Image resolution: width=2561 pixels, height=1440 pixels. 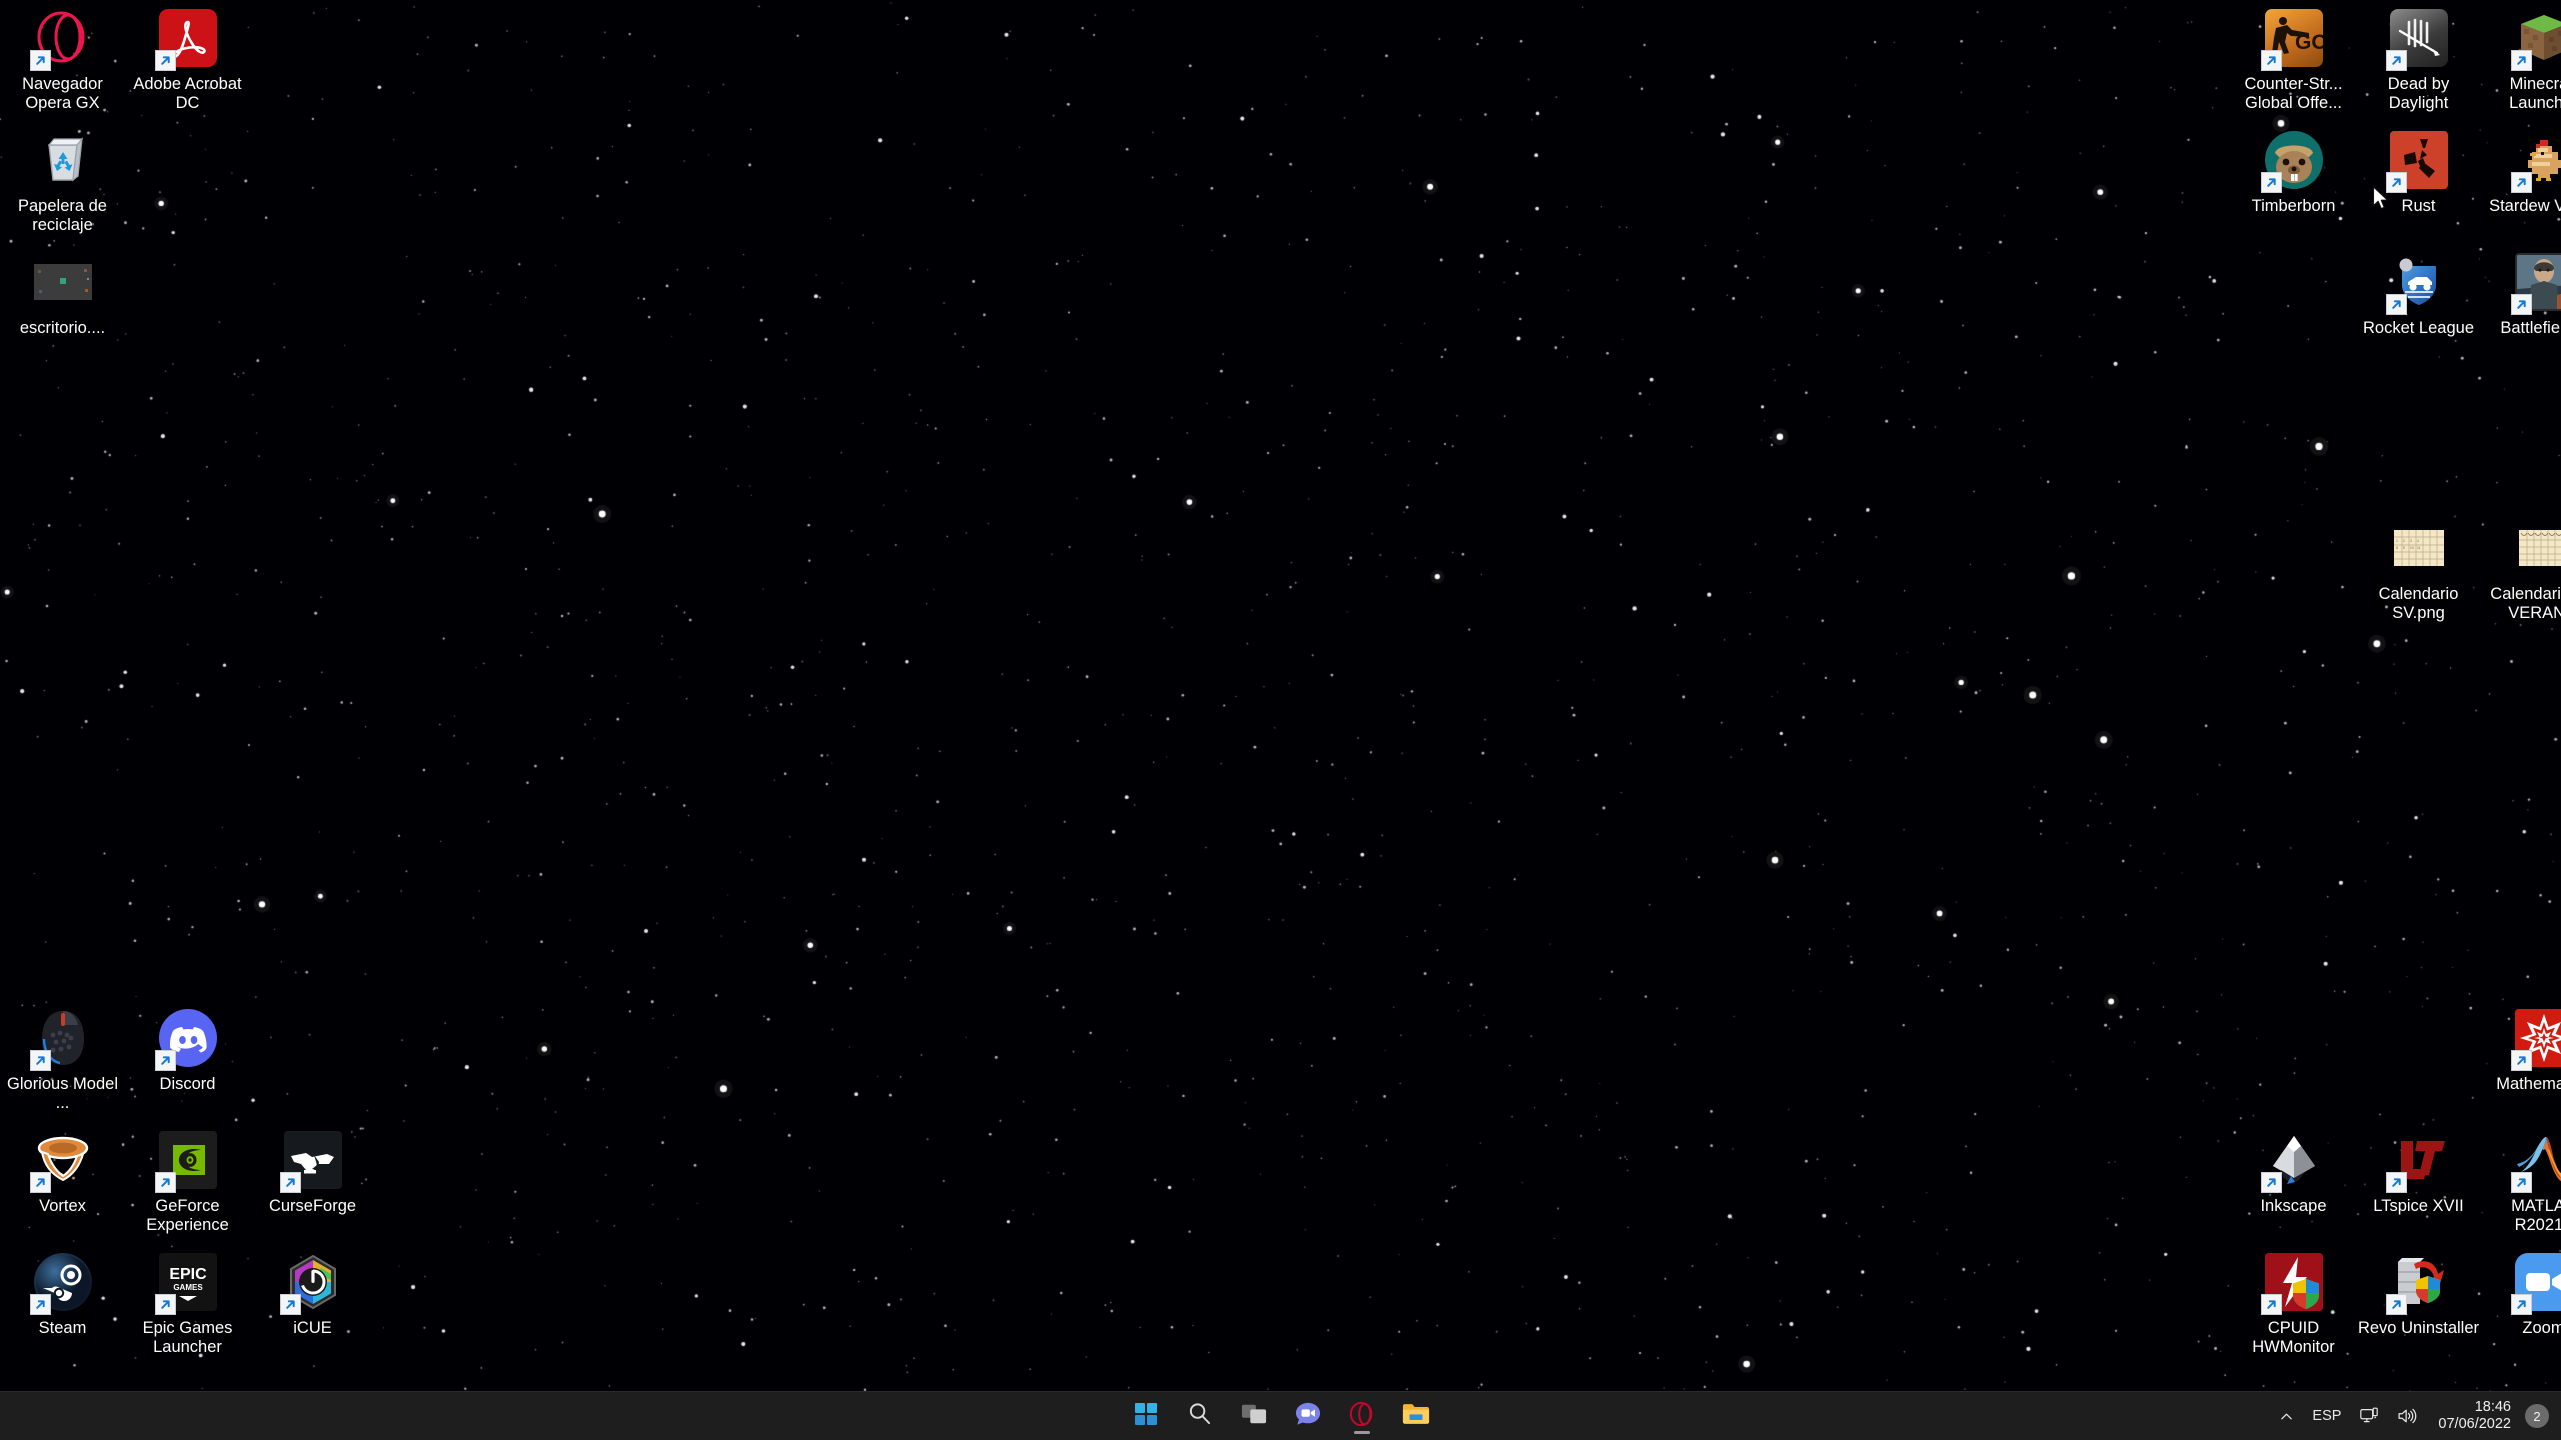 I want to click on desktop-icon-matlab-r2021b: MATLAB R2021b, so click(x=2521, y=1183).